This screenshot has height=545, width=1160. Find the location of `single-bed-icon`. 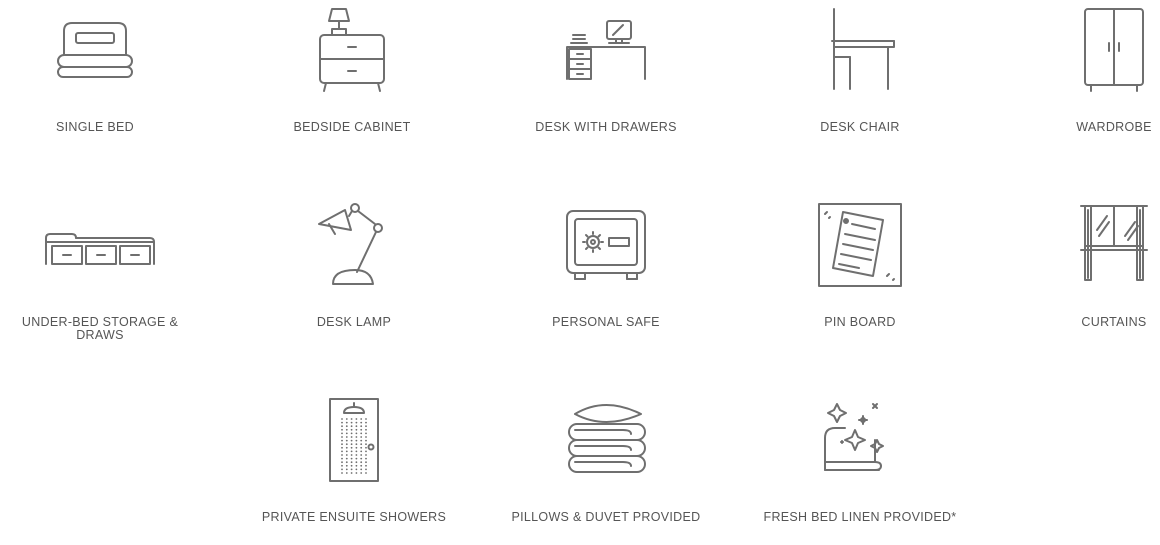

single-bed-icon is located at coordinates (95, 50).